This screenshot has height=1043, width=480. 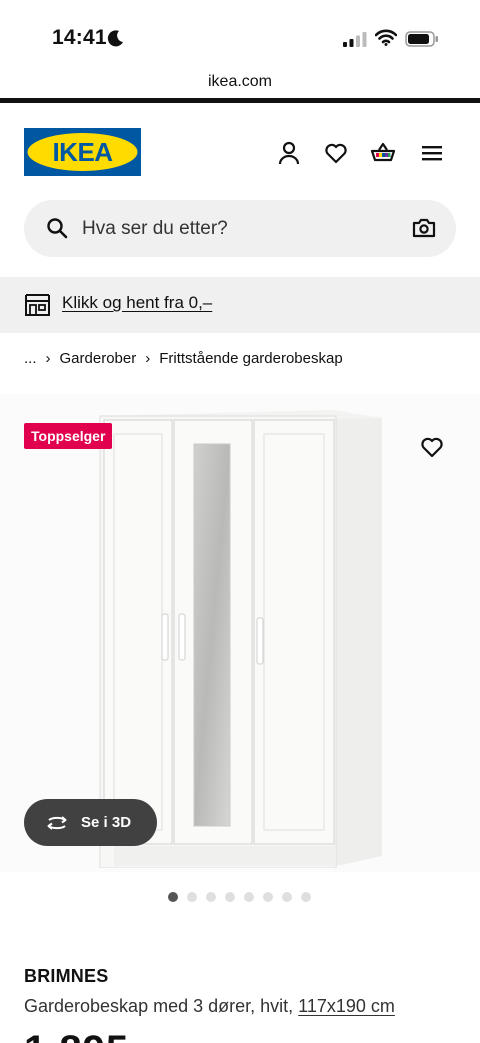 What do you see at coordinates (240, 152) in the screenshot?
I see `site-header: IKEA` at bounding box center [240, 152].